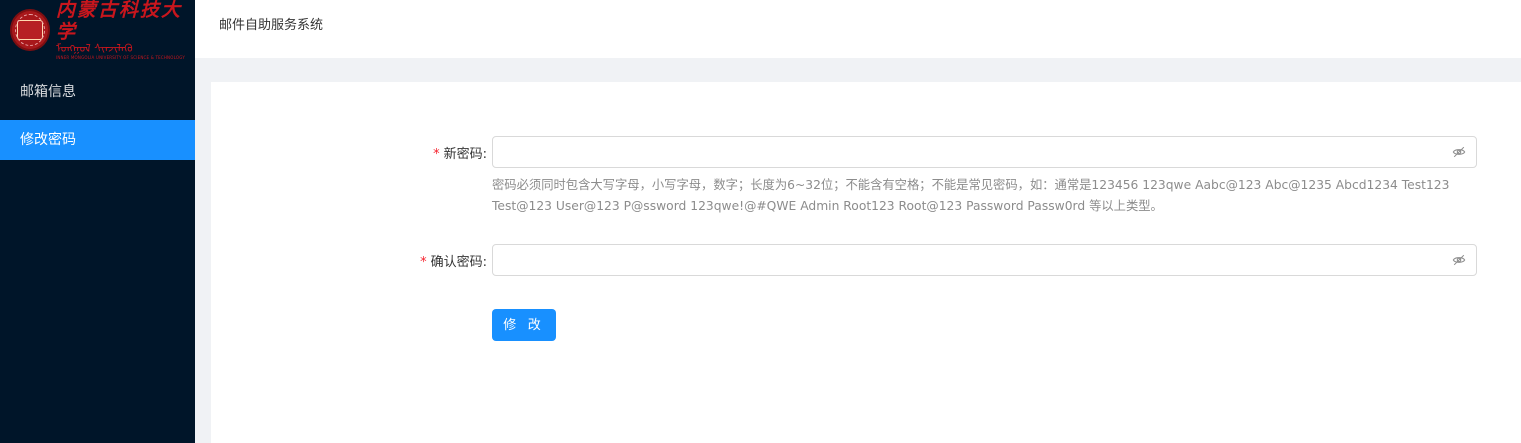  I want to click on page-title: 邮件自助服务系统, so click(271, 25).